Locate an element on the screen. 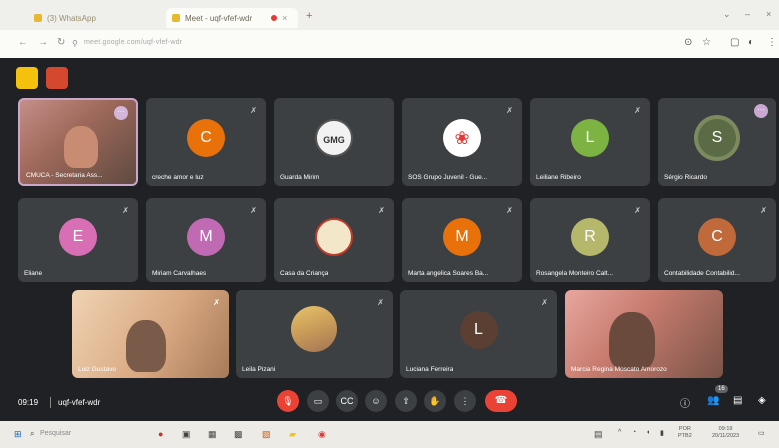 Image resolution: width=779 pixels, height=448 pixels. raise-hand-button: ✋ is located at coordinates (435, 401).